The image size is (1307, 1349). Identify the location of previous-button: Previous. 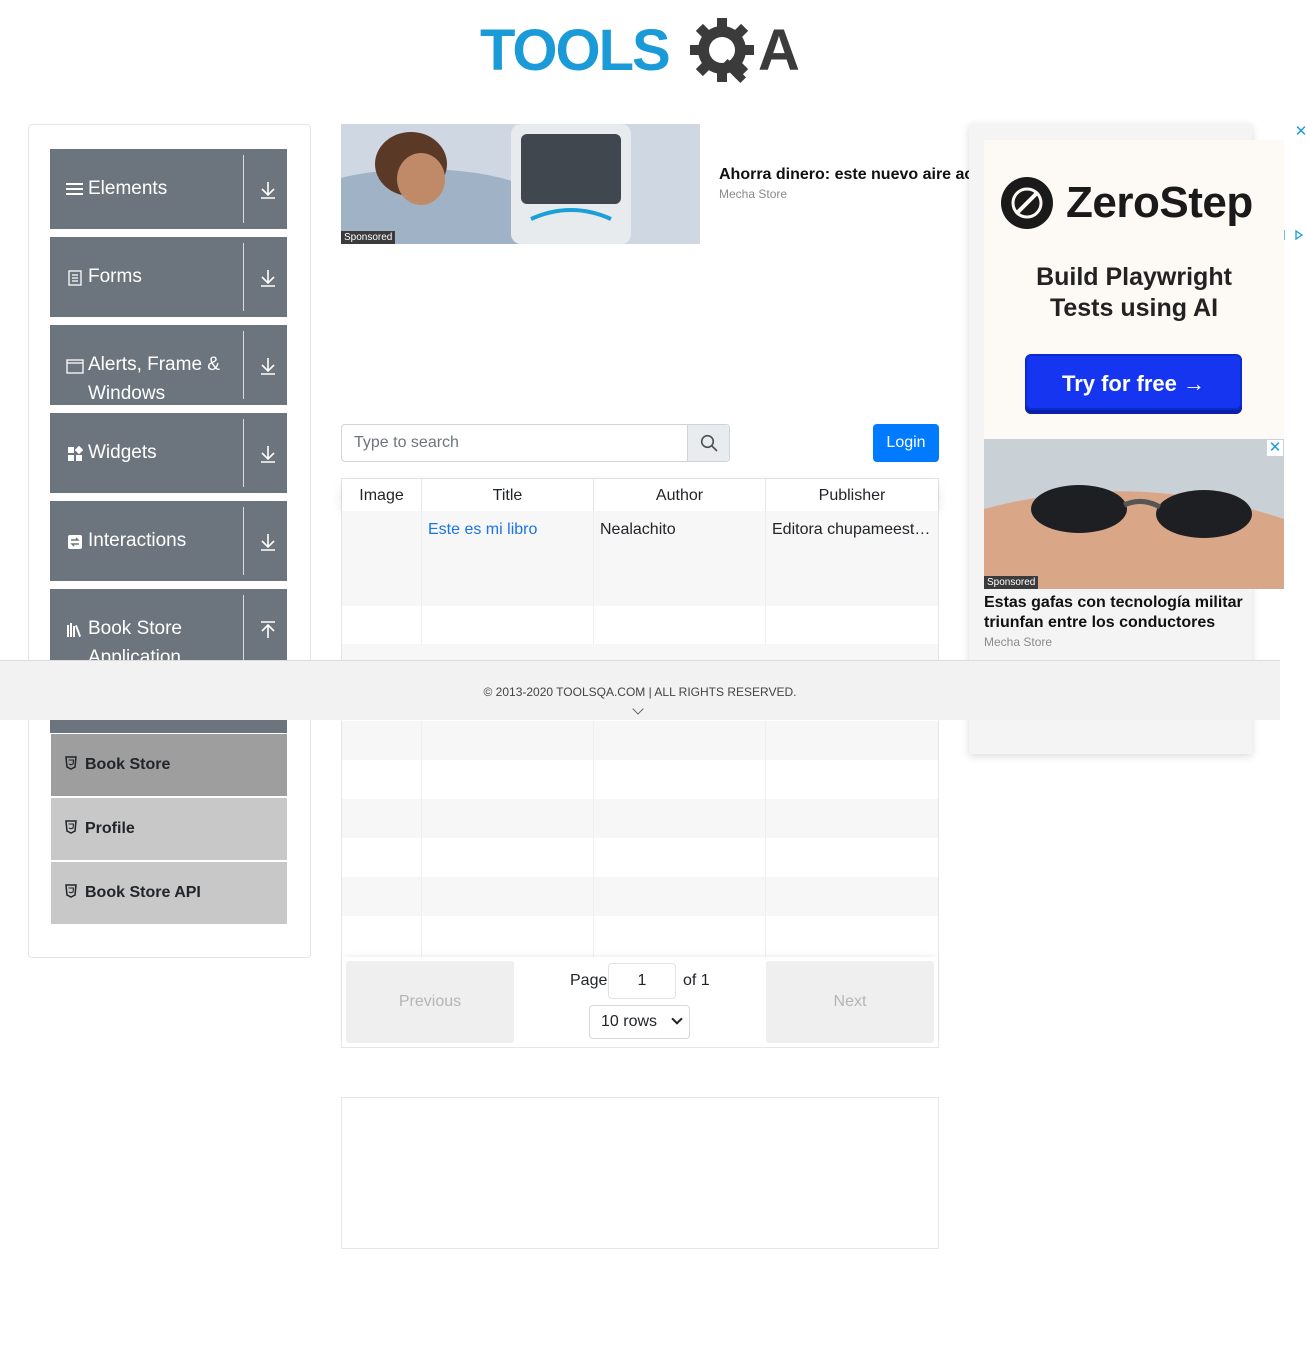
(430, 1002).